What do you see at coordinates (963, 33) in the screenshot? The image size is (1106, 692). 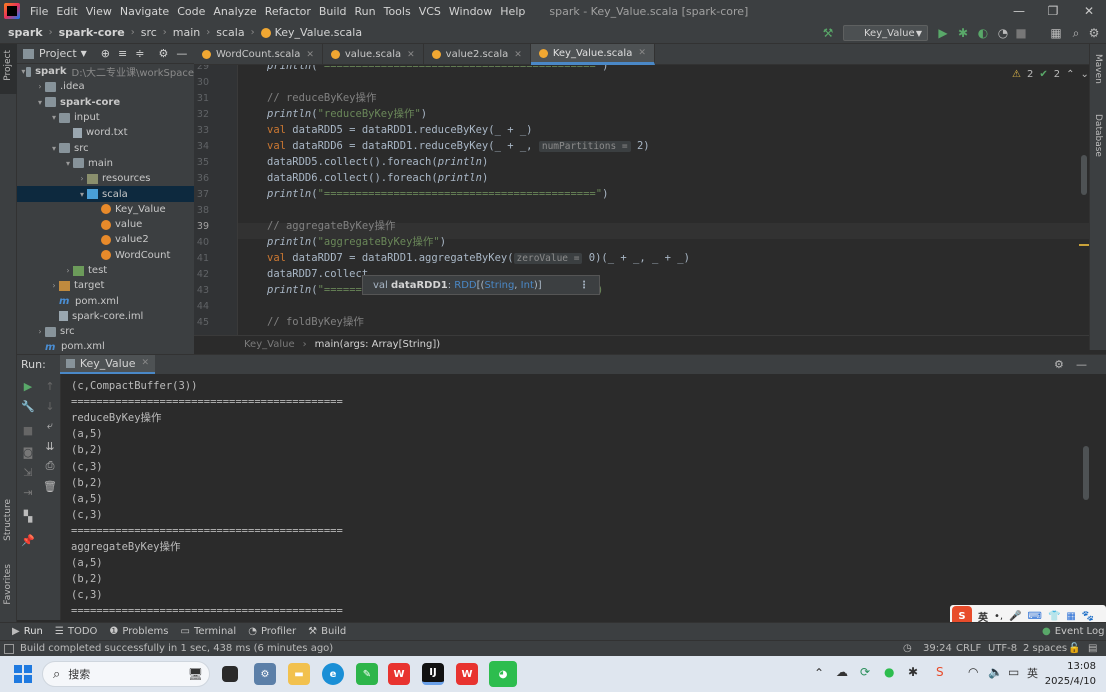 I see `debug-icon: ✱` at bounding box center [963, 33].